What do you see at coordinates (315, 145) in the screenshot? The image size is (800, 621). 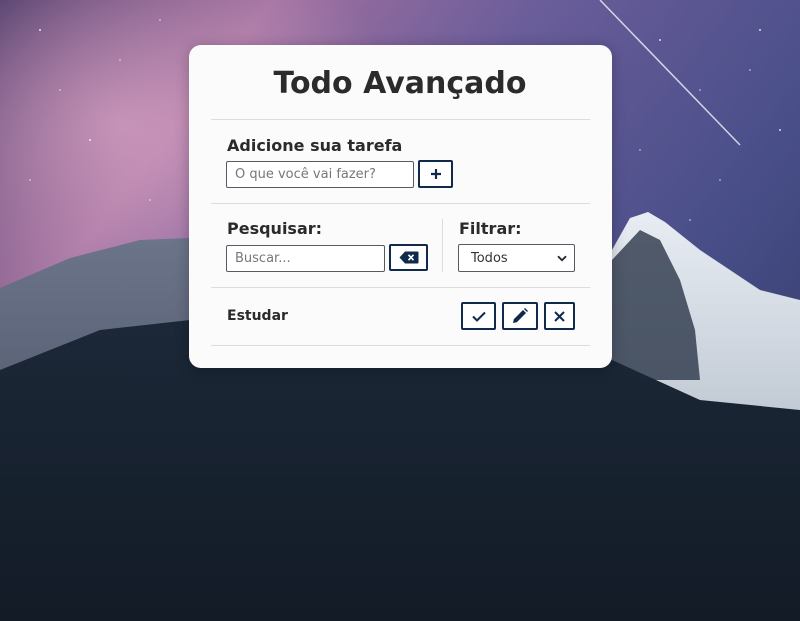 I see `add-task-label: Adicione sua tarefa` at bounding box center [315, 145].